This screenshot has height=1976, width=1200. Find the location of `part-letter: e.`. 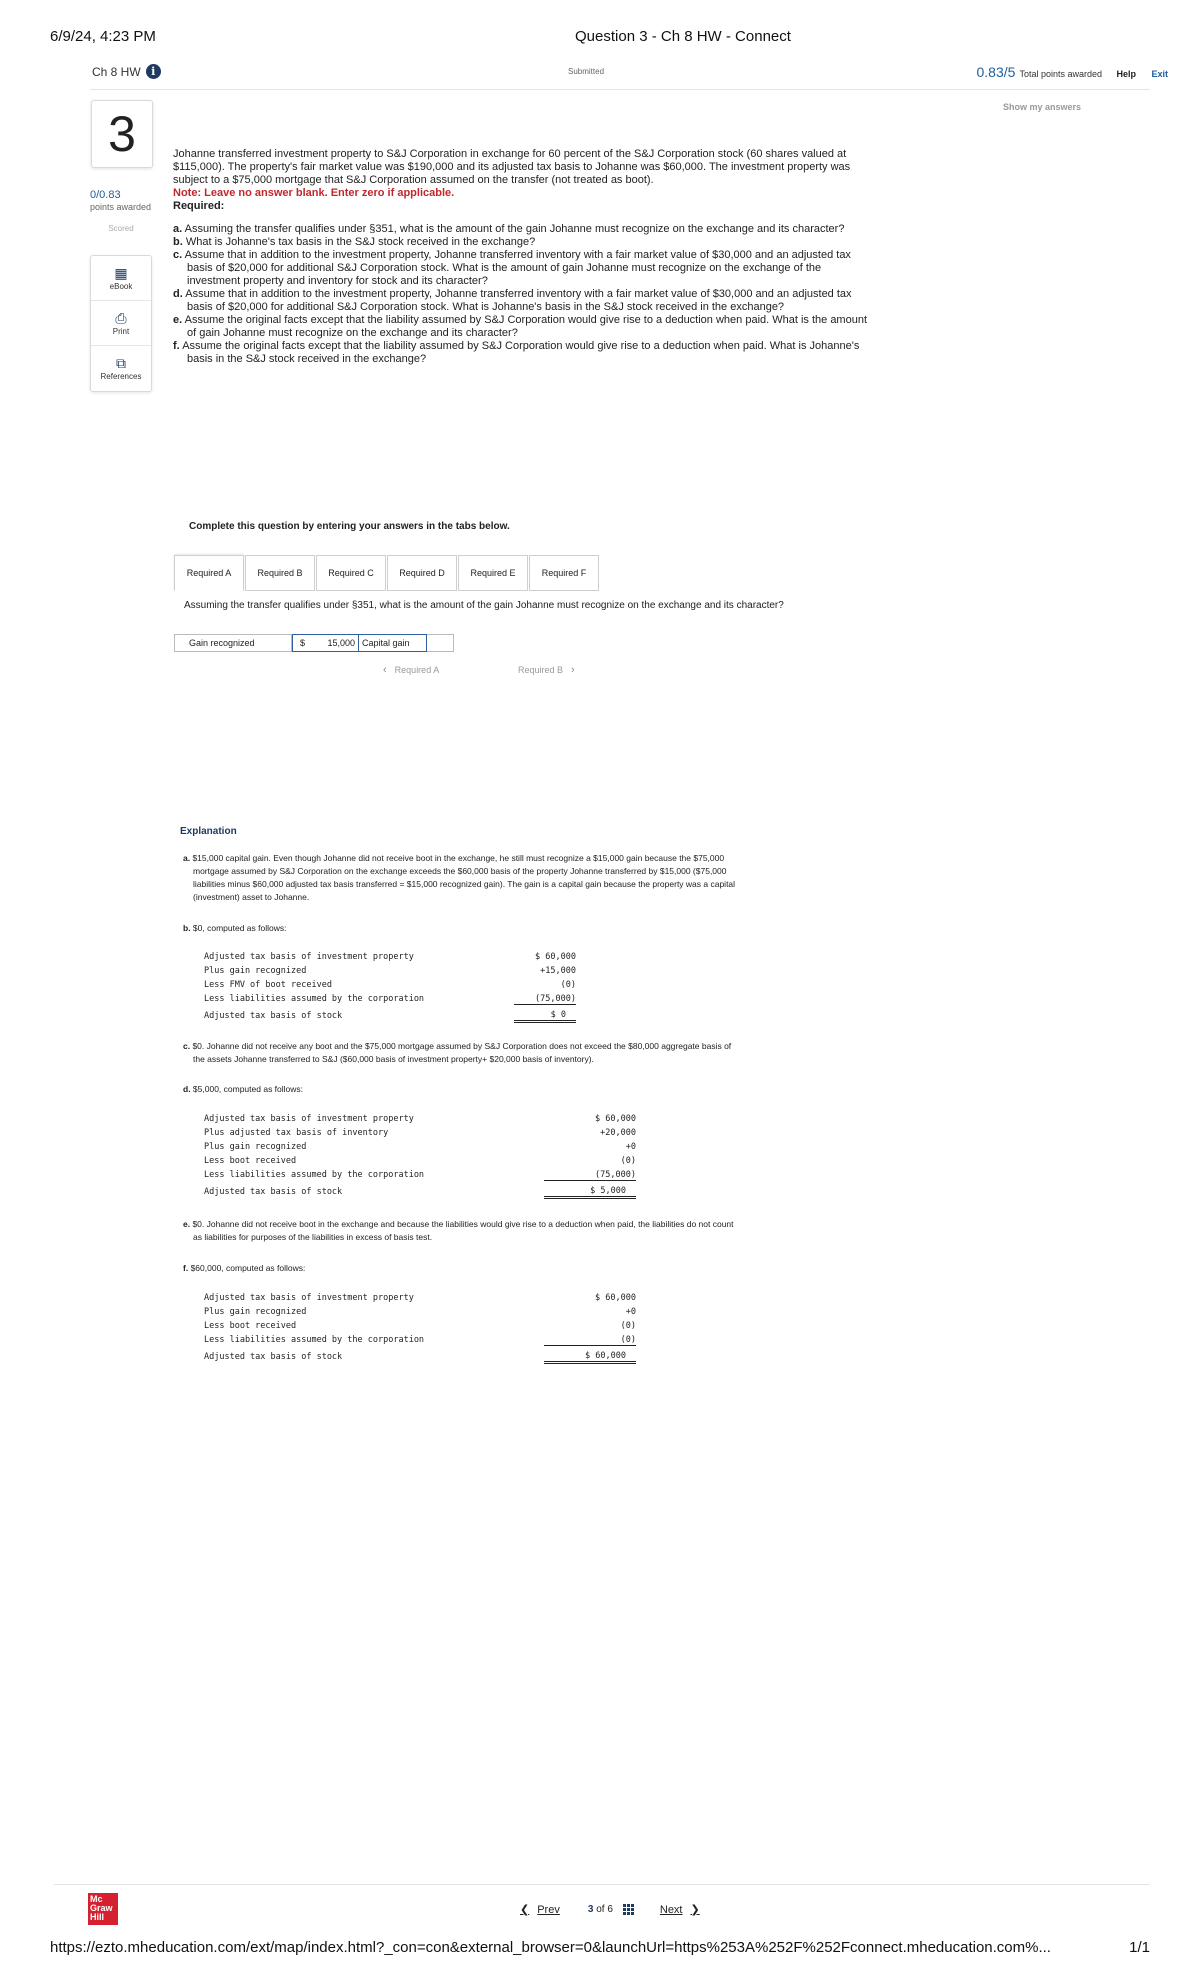

part-letter: e. is located at coordinates (178, 320).